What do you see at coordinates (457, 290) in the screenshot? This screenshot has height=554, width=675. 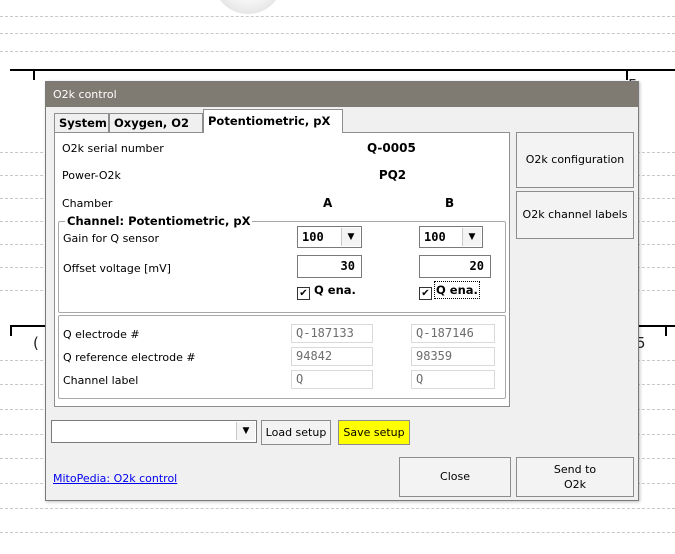 I see `q-enable-b-label: Q ena.` at bounding box center [457, 290].